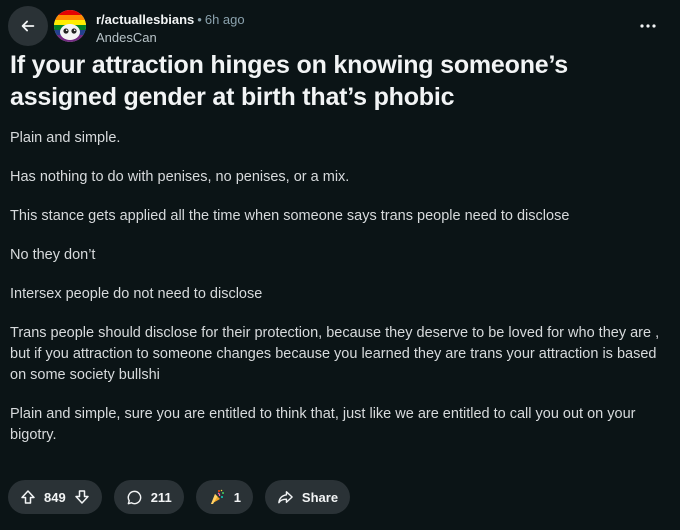 The height and width of the screenshot is (530, 680). Describe the element at coordinates (70, 26) in the screenshot. I see `subreddit-avatar` at that location.